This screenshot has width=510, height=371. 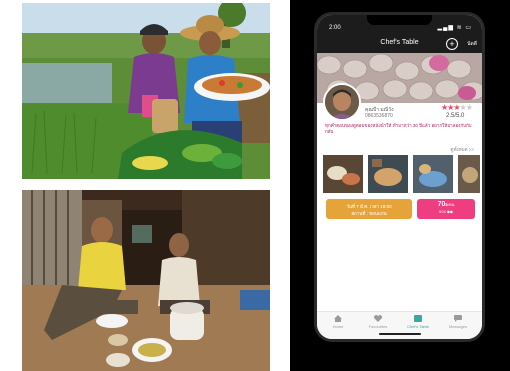 What do you see at coordinates (369, 213) in the screenshot?
I see `booking-location: สถานที่ : ขอนแก่น` at bounding box center [369, 213].